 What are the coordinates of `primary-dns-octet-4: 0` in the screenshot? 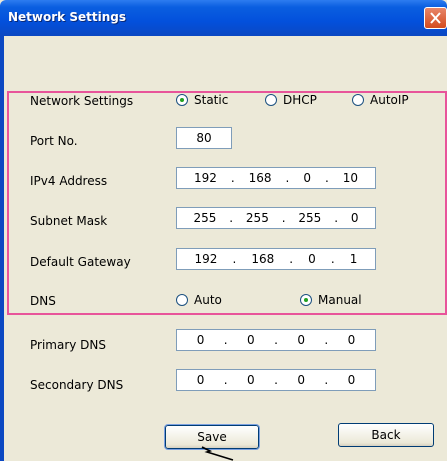 It's located at (352, 340).